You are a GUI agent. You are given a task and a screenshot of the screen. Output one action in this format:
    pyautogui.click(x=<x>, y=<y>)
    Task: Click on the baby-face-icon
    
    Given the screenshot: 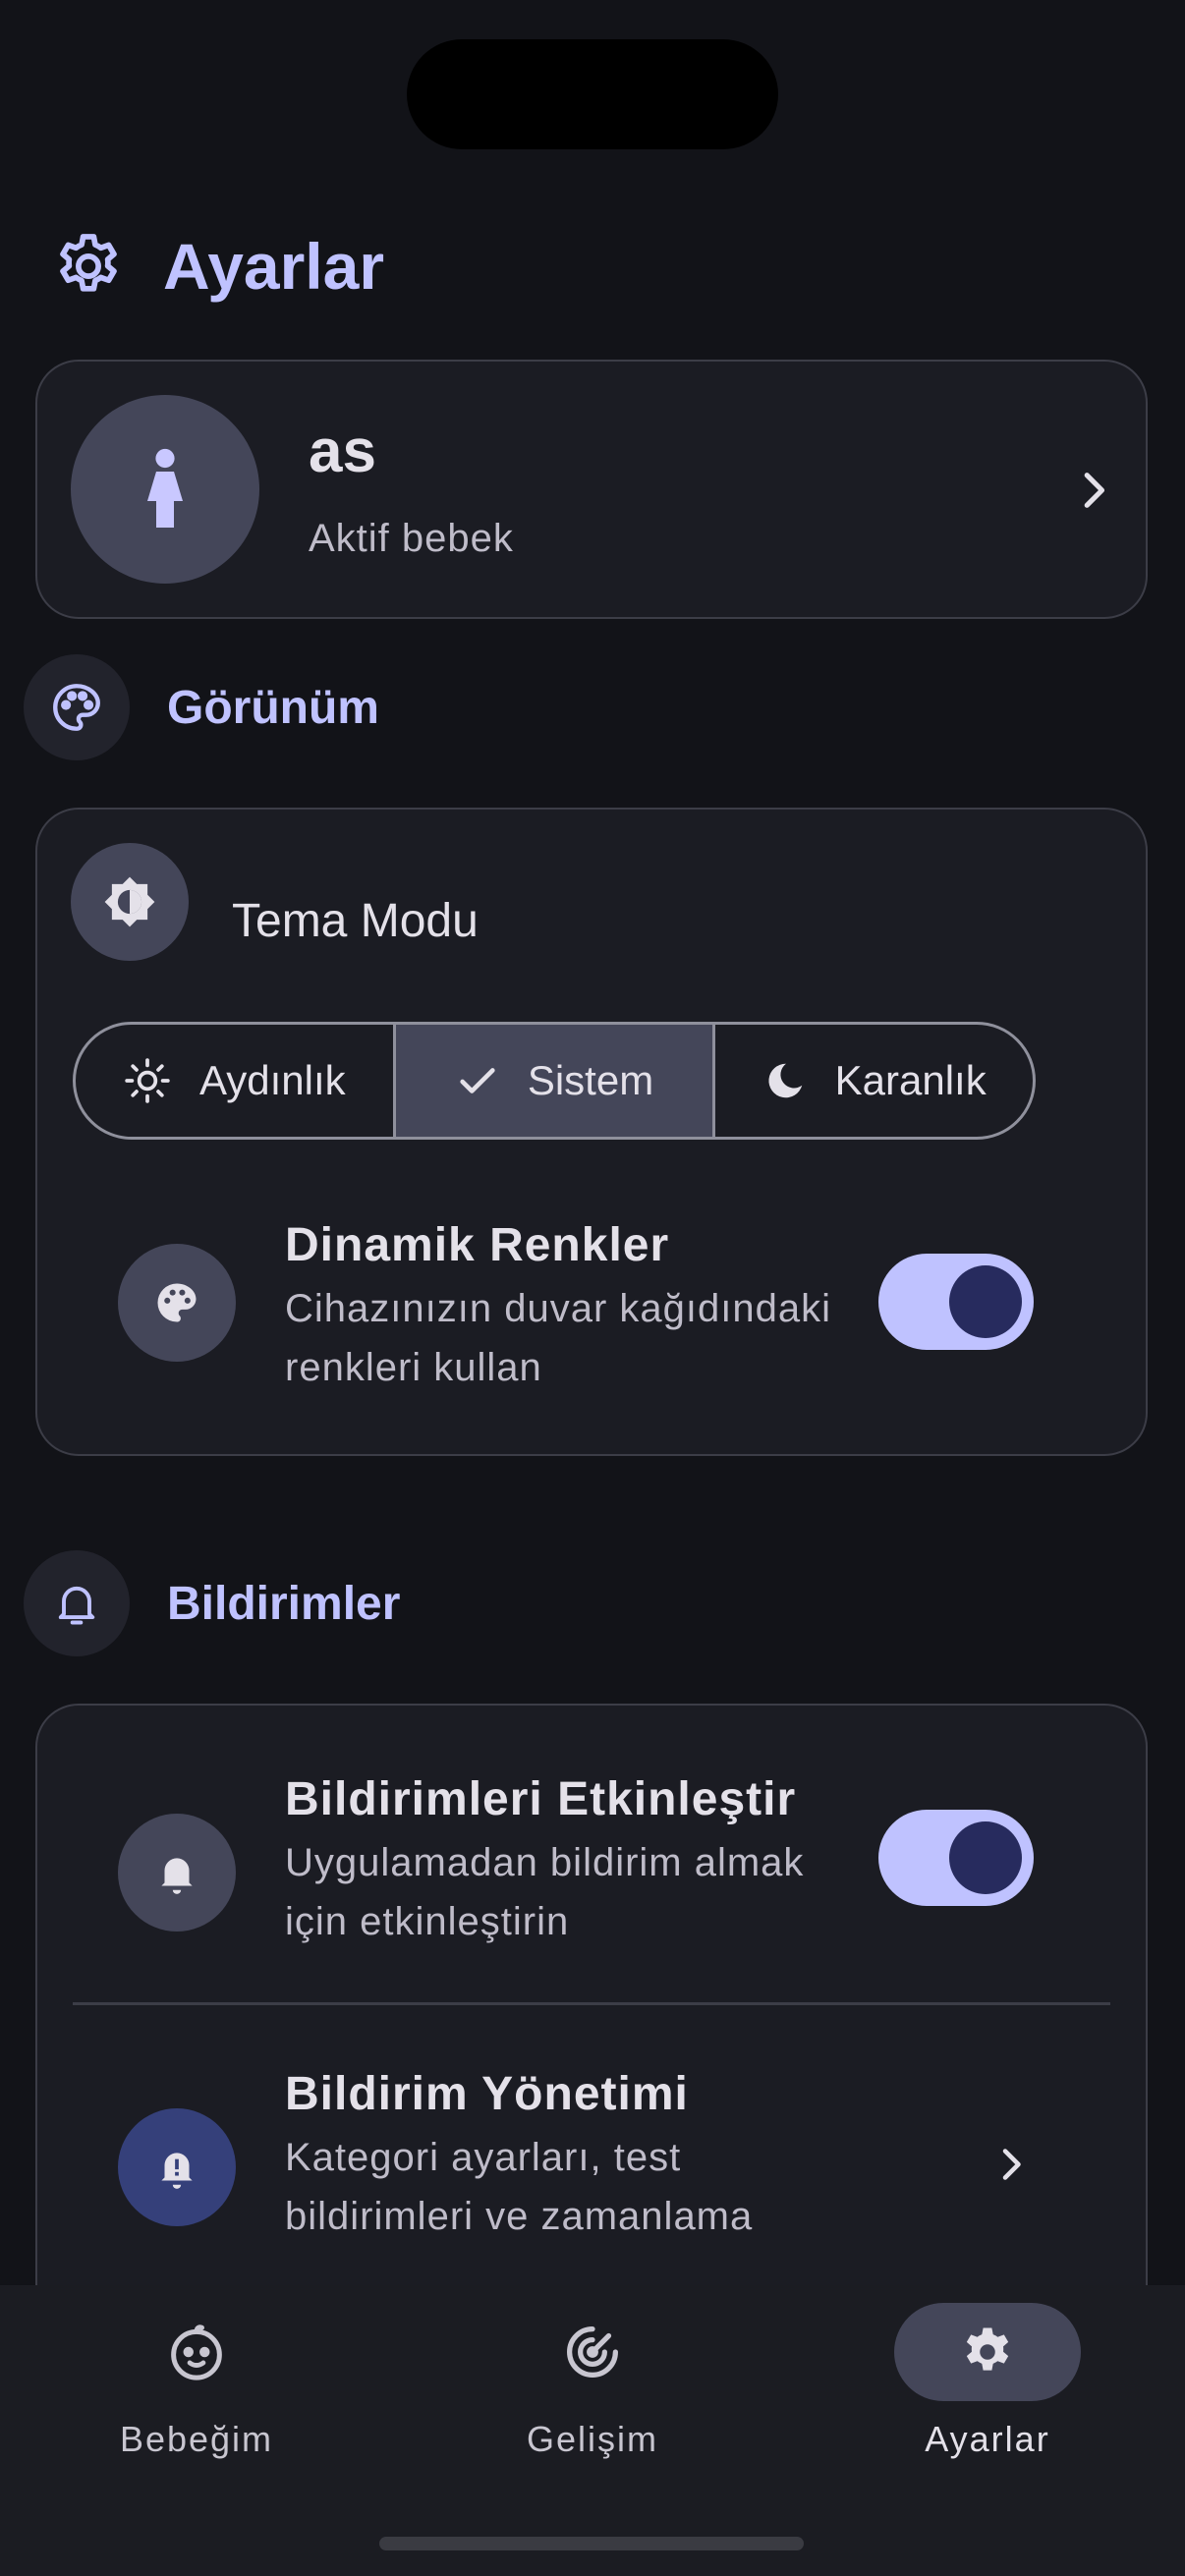 What is the action you would take?
    pyautogui.click(x=197, y=2352)
    